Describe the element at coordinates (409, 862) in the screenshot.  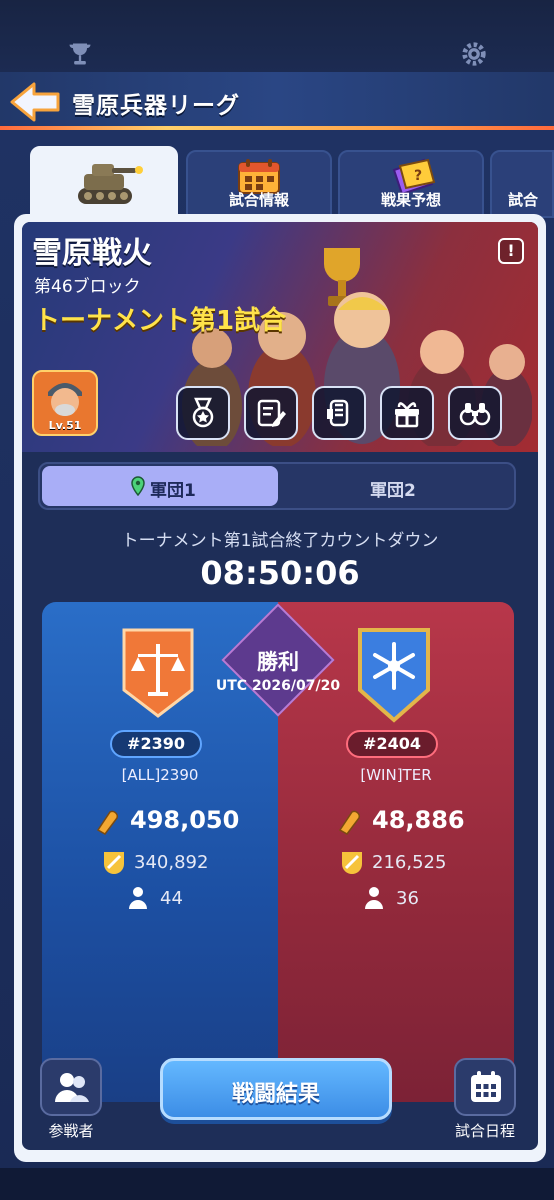
I see `right-power: 216,525` at that location.